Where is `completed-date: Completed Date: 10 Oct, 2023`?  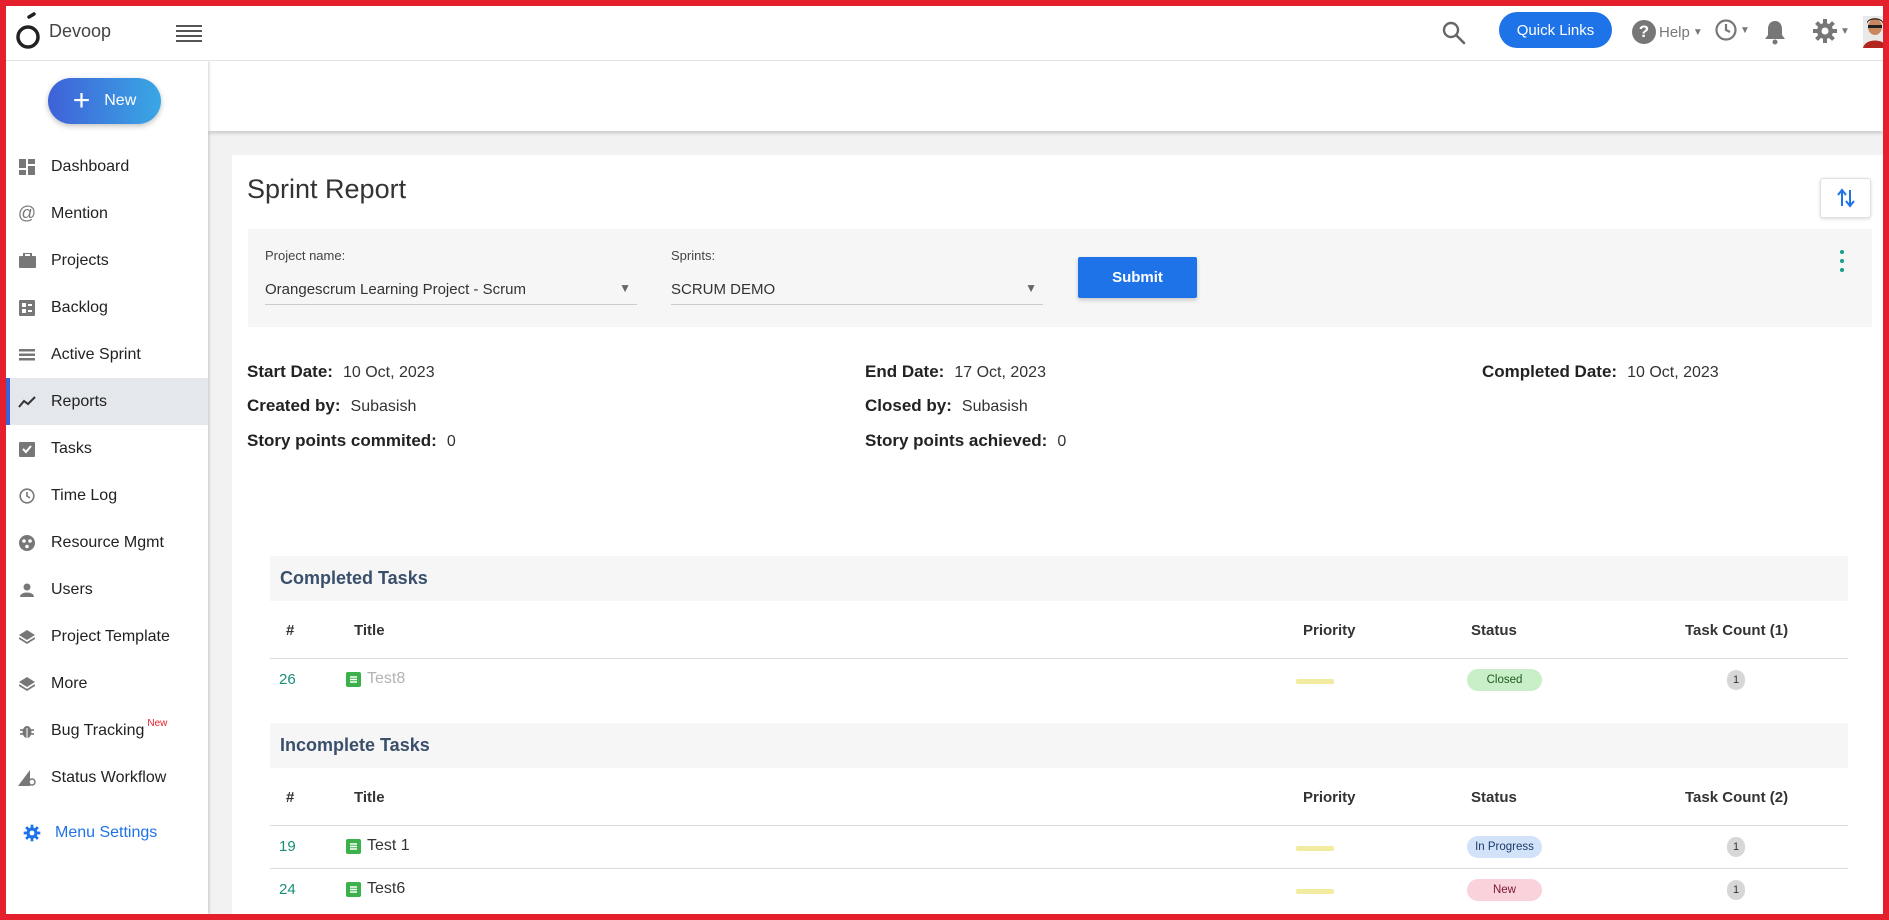
completed-date: Completed Date: 10 Oct, 2023 is located at coordinates (1600, 372).